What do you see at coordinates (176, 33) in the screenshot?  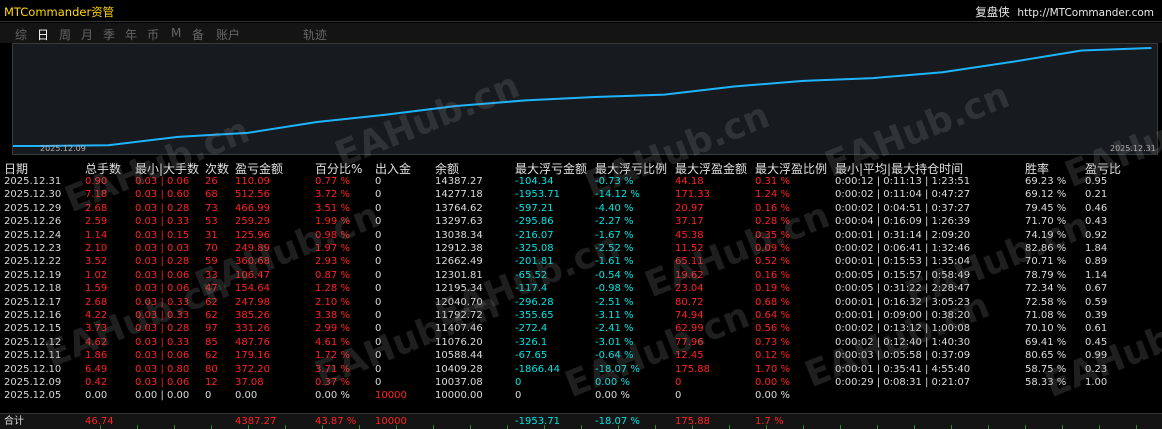 I see `tab-m: M` at bounding box center [176, 33].